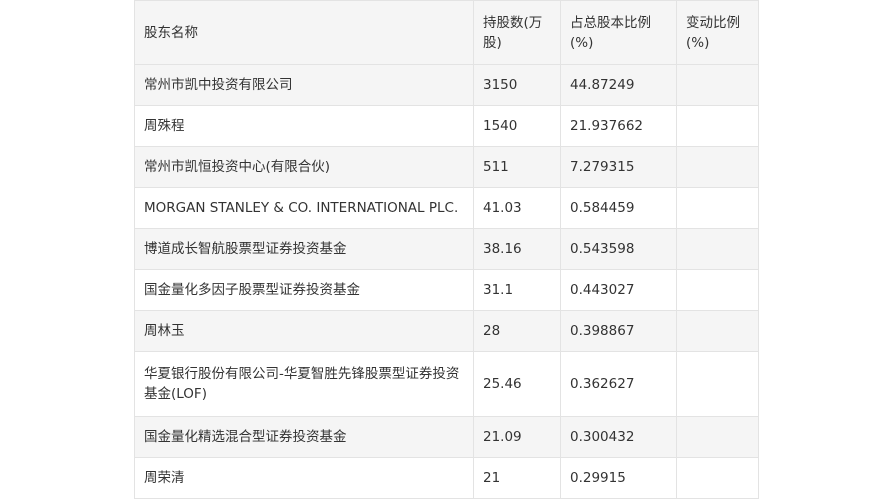 This screenshot has height=499, width=893. Describe the element at coordinates (517, 478) in the screenshot. I see `cell-shares-held: 21` at that location.